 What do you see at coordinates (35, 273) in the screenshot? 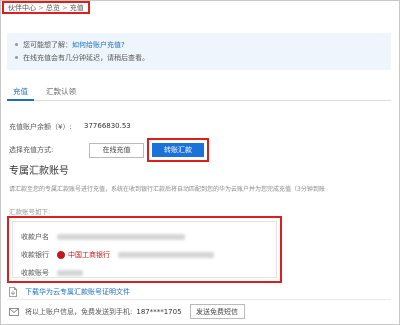
I see `account-number-label: 收款账号` at bounding box center [35, 273].